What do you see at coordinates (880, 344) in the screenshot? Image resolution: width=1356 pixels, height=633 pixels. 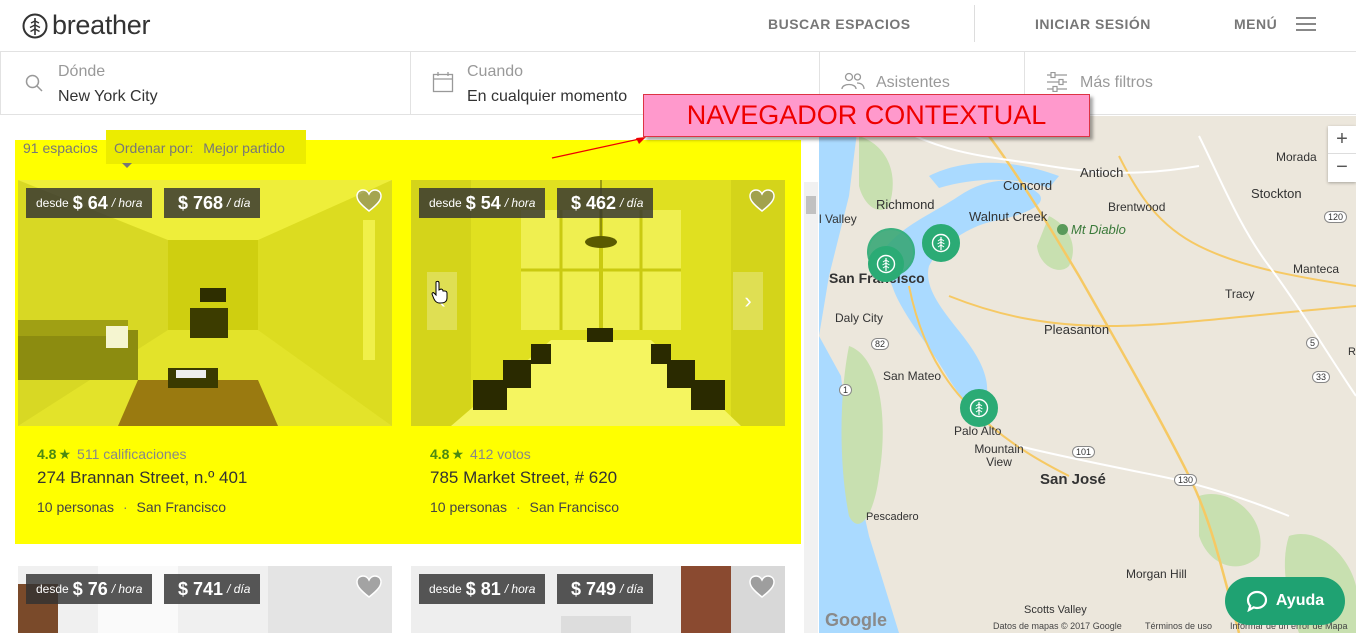 I see `road-shield: 82` at bounding box center [880, 344].